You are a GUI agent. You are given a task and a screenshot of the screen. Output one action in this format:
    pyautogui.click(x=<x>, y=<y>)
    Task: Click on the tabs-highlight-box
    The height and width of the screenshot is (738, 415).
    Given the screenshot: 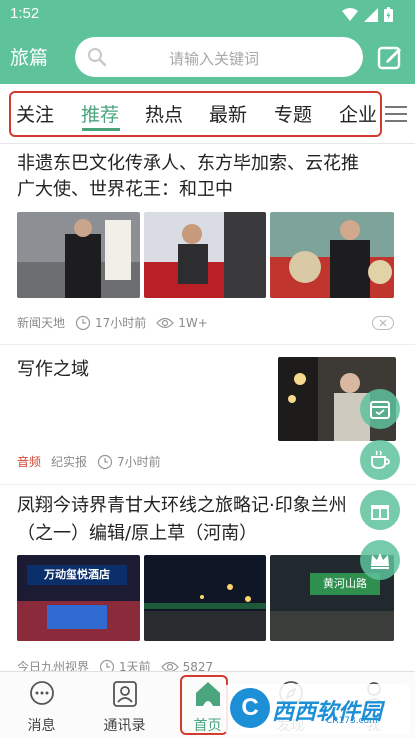 What is the action you would take?
    pyautogui.click(x=195, y=114)
    